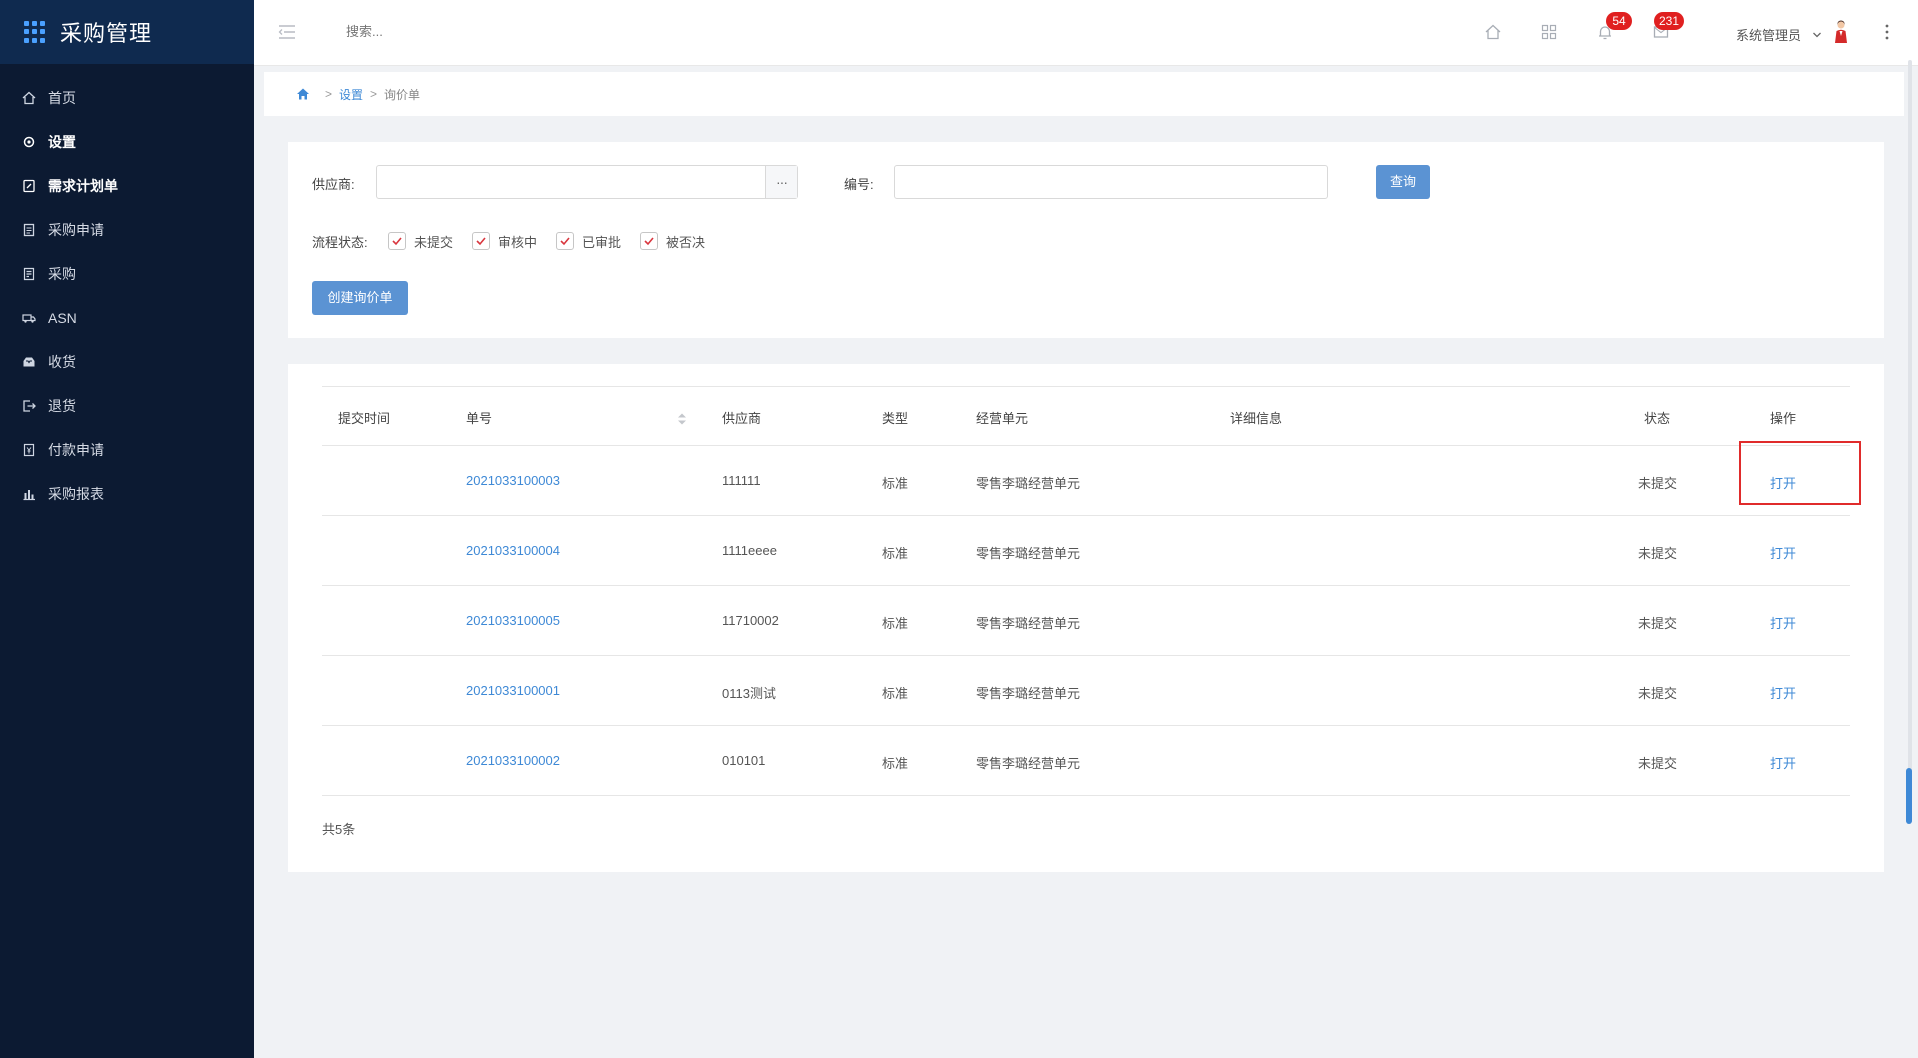 The height and width of the screenshot is (1058, 1918). Describe the element at coordinates (1111, 182) in the screenshot. I see `code-field` at that location.